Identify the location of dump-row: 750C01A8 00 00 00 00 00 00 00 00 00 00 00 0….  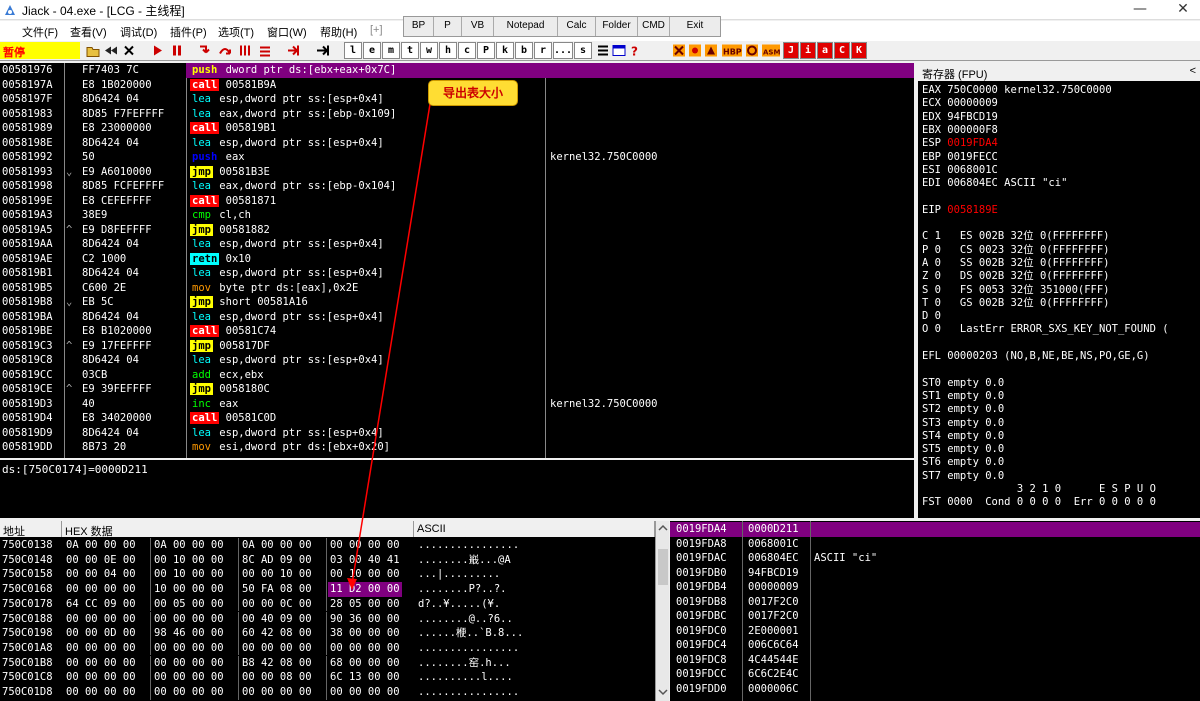
(327, 648).